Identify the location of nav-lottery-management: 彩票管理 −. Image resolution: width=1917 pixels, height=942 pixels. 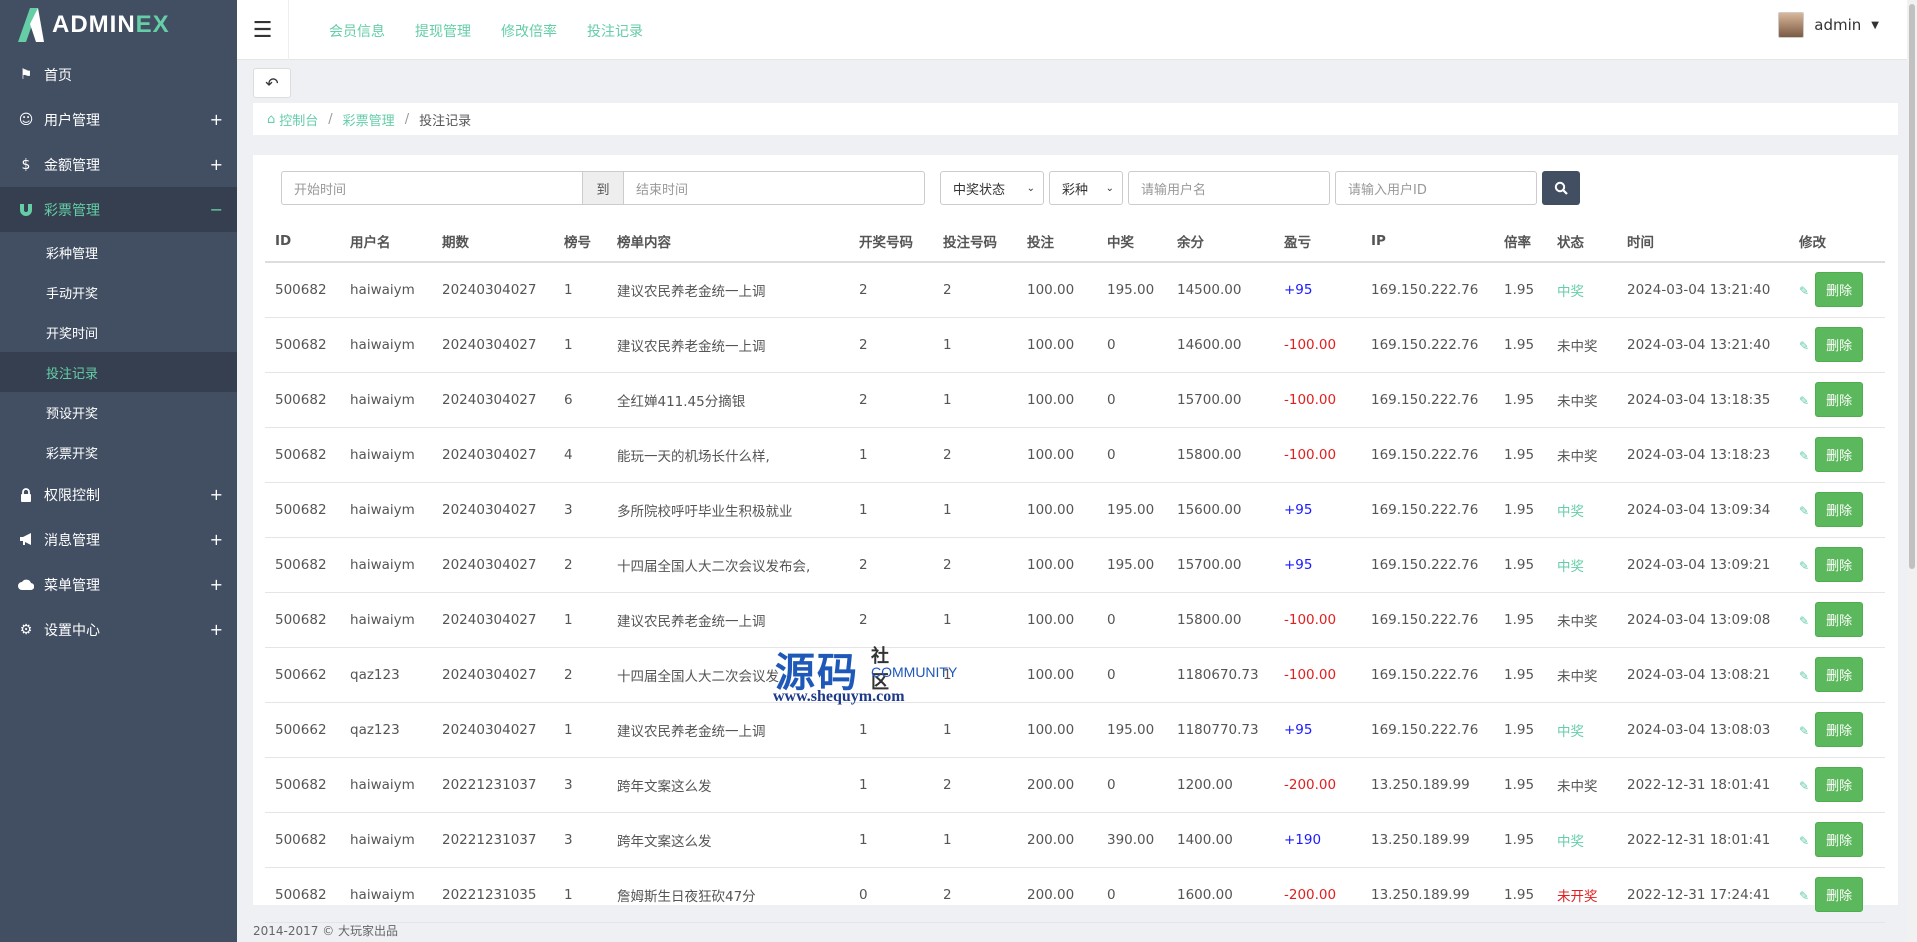
(118, 209).